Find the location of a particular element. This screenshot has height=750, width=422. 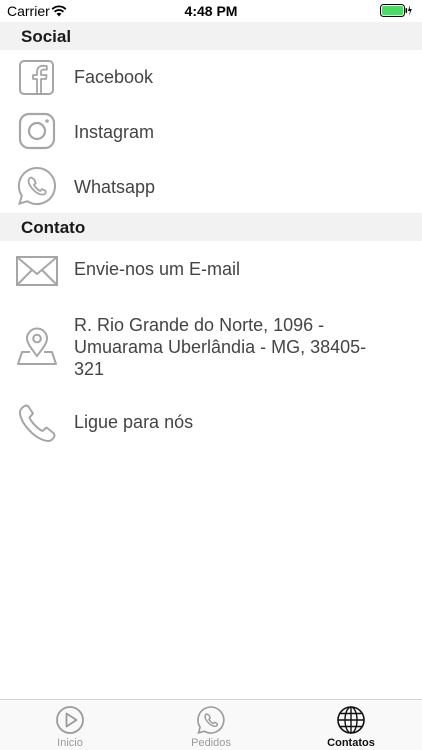

battery-icon is located at coordinates (396, 13).